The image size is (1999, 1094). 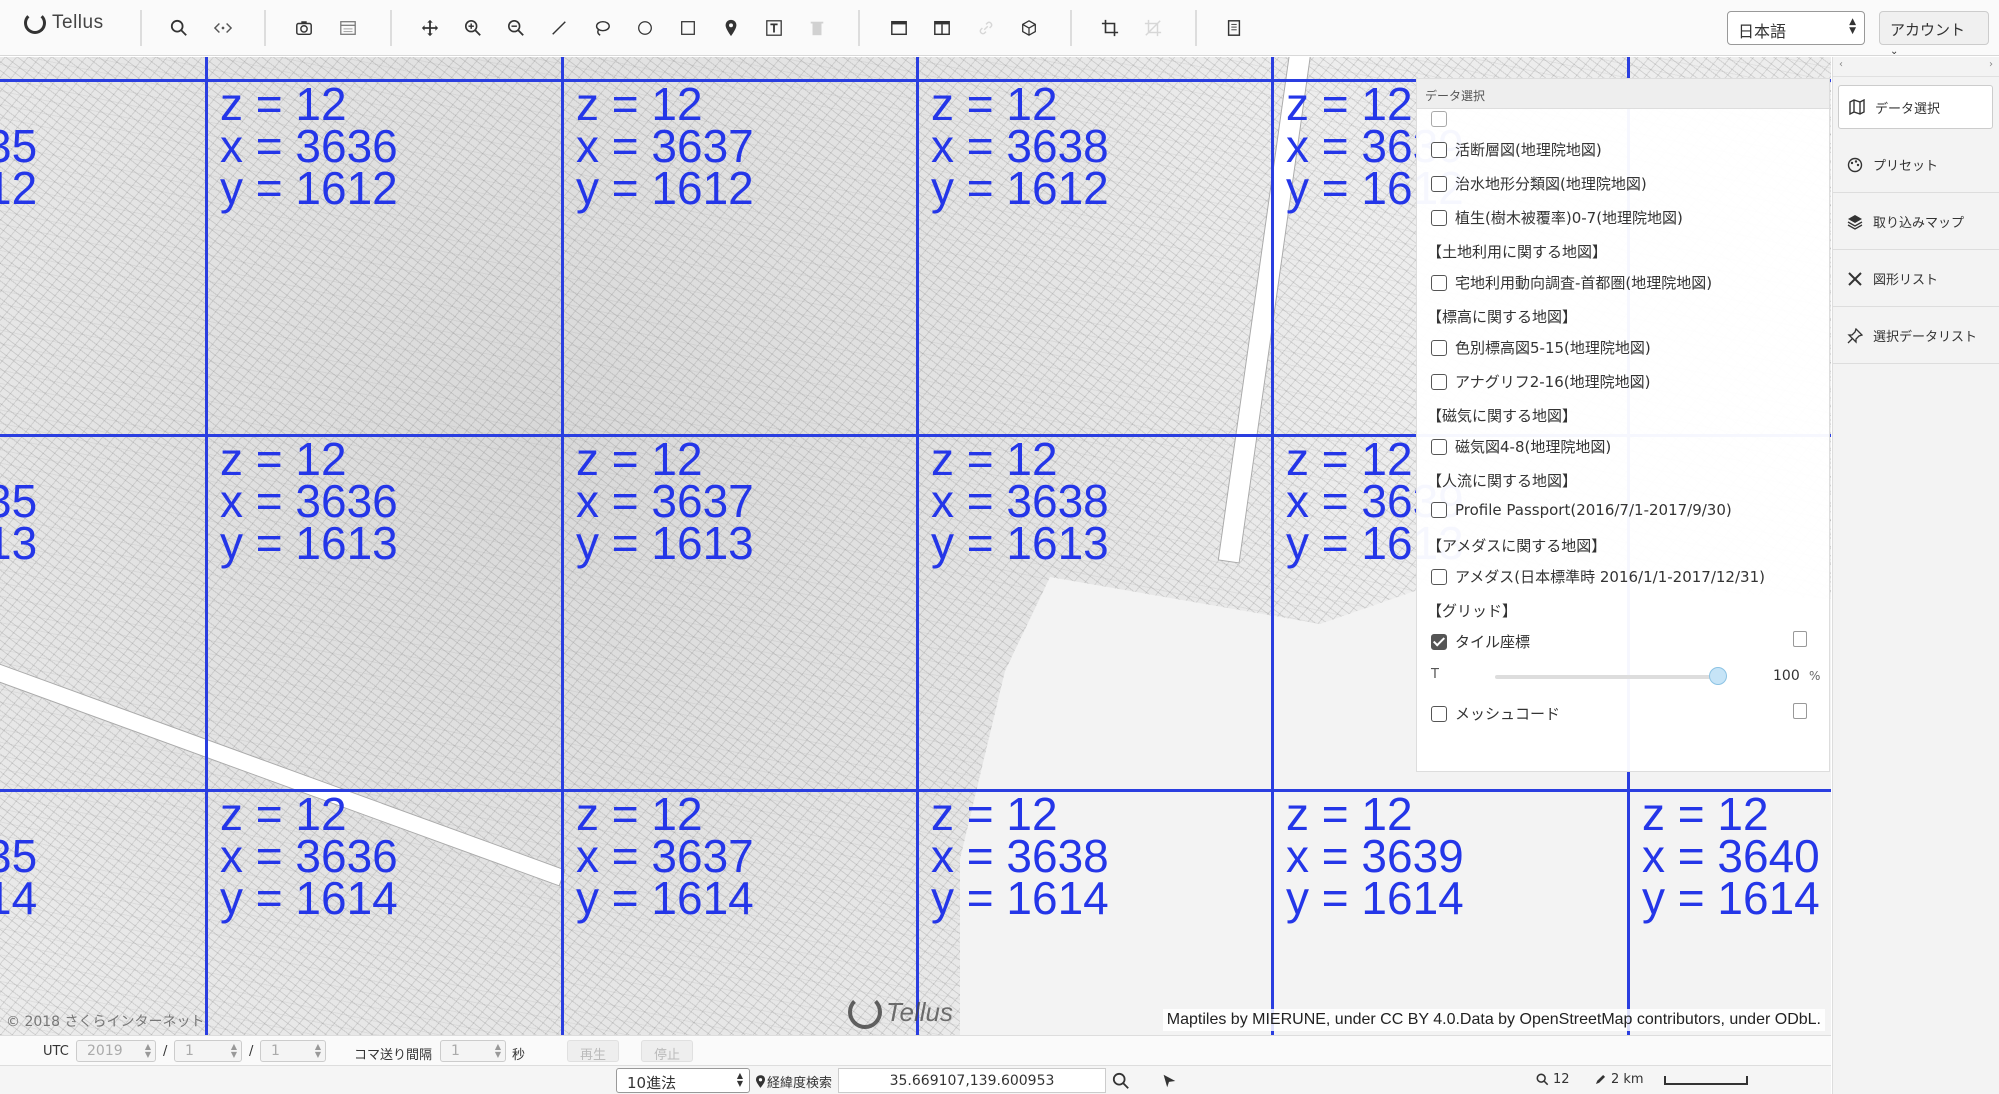 I want to click on delete-button, so click(x=817, y=28).